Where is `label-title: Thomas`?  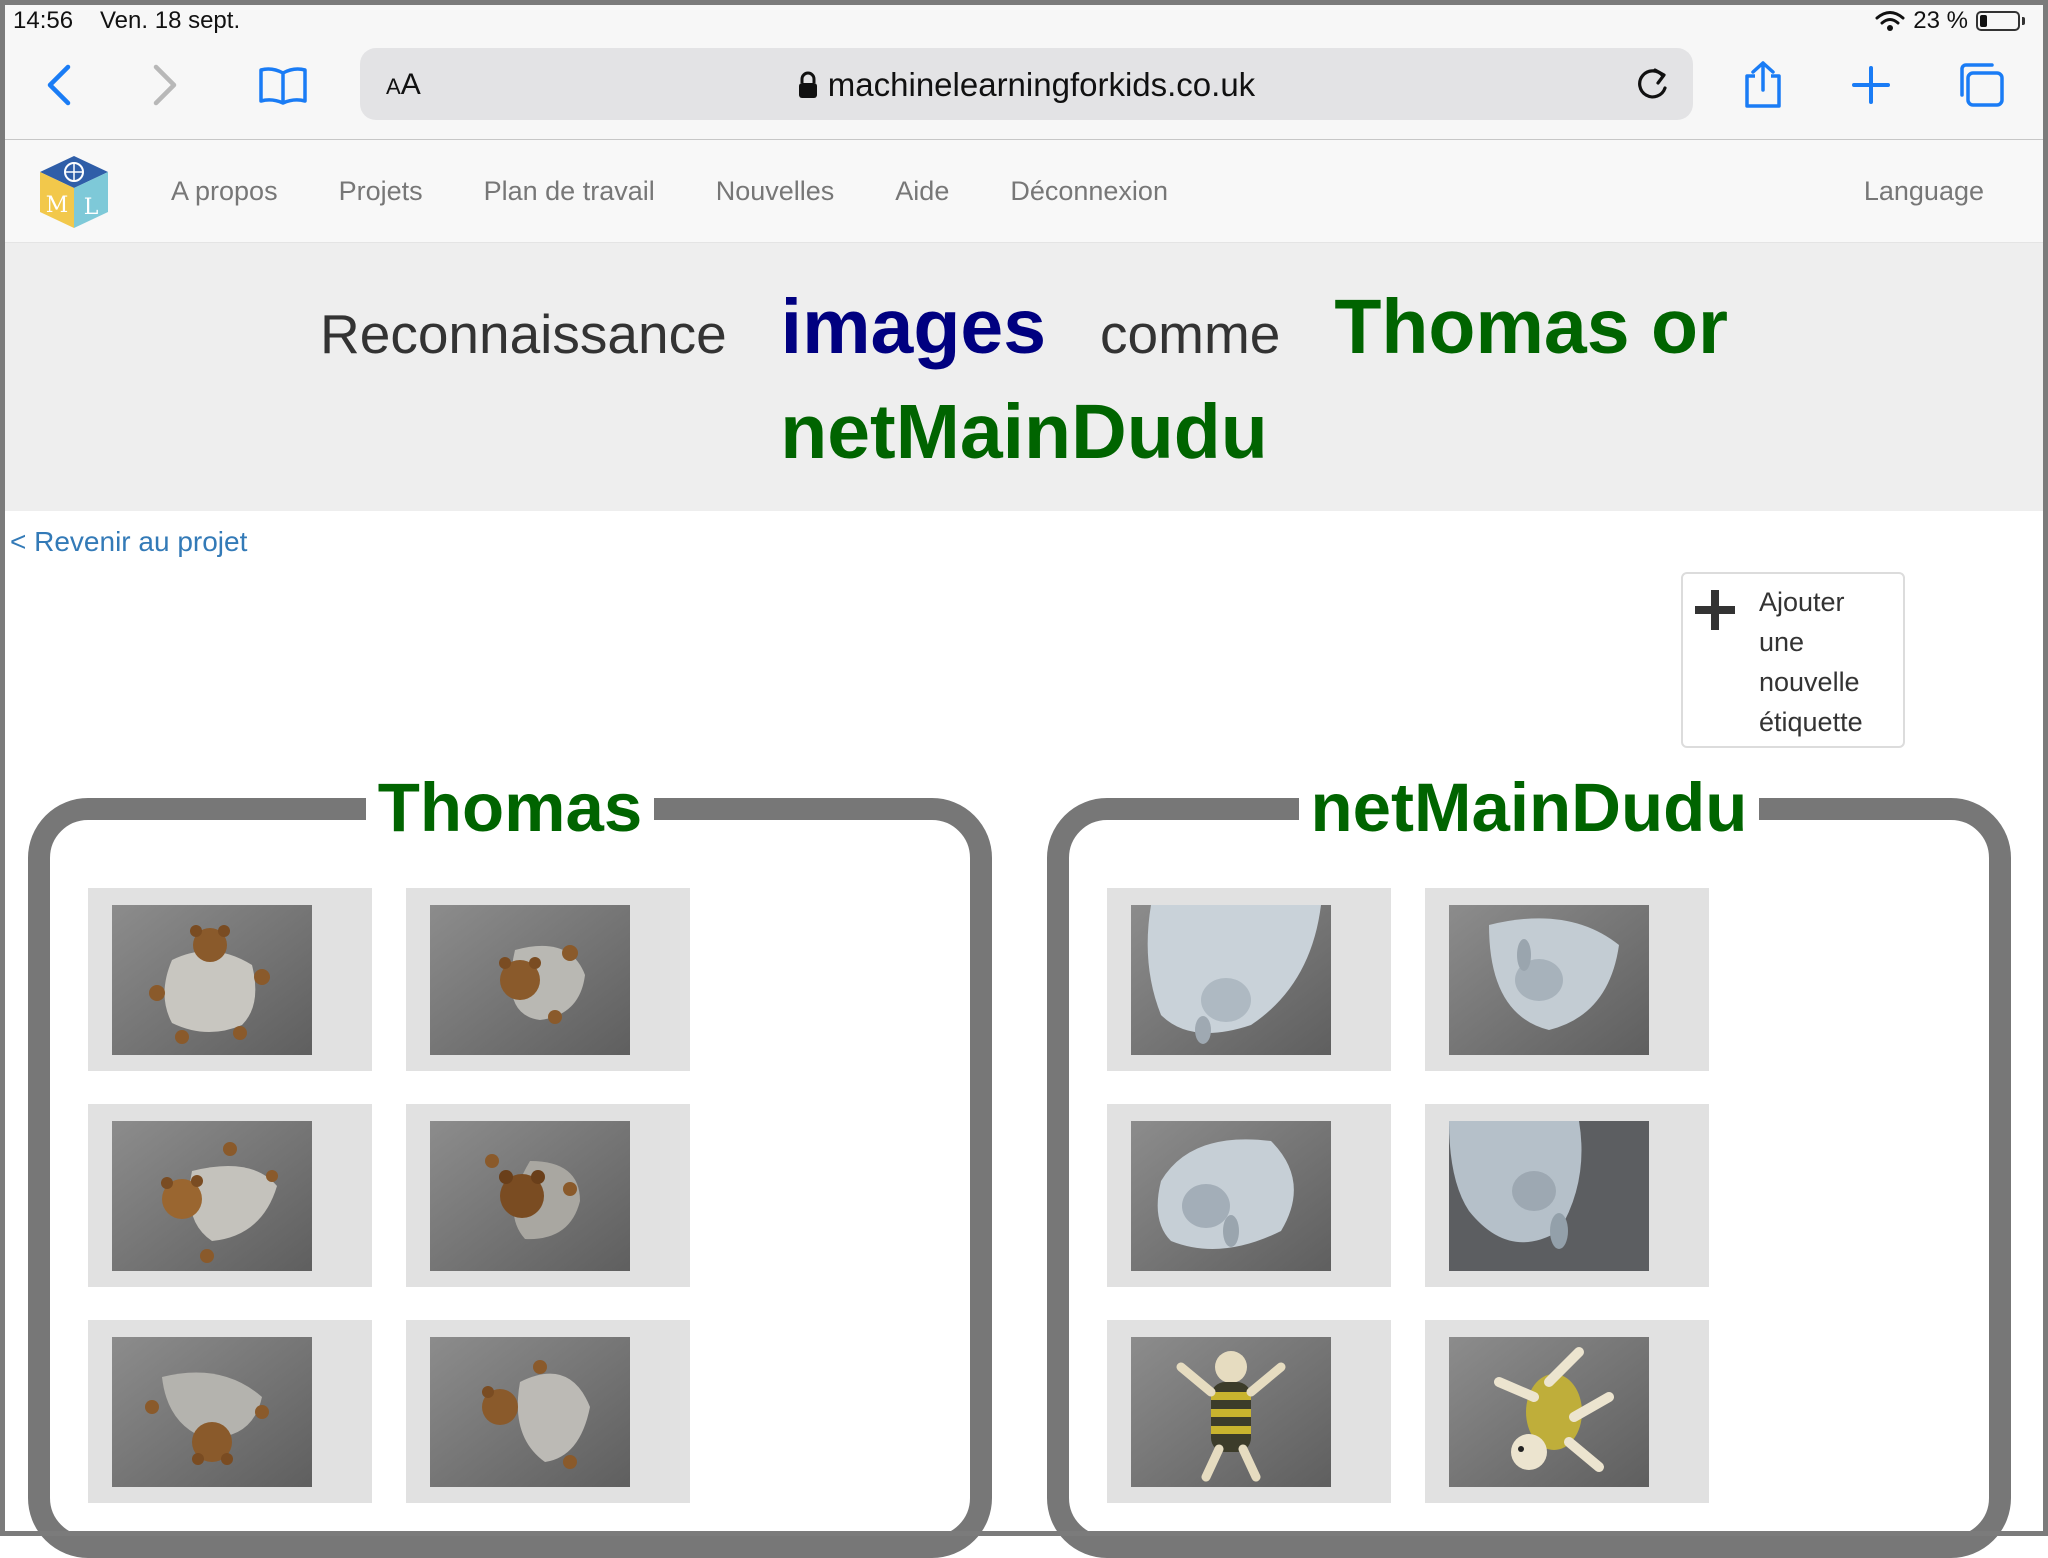
label-title: Thomas is located at coordinates (510, 808).